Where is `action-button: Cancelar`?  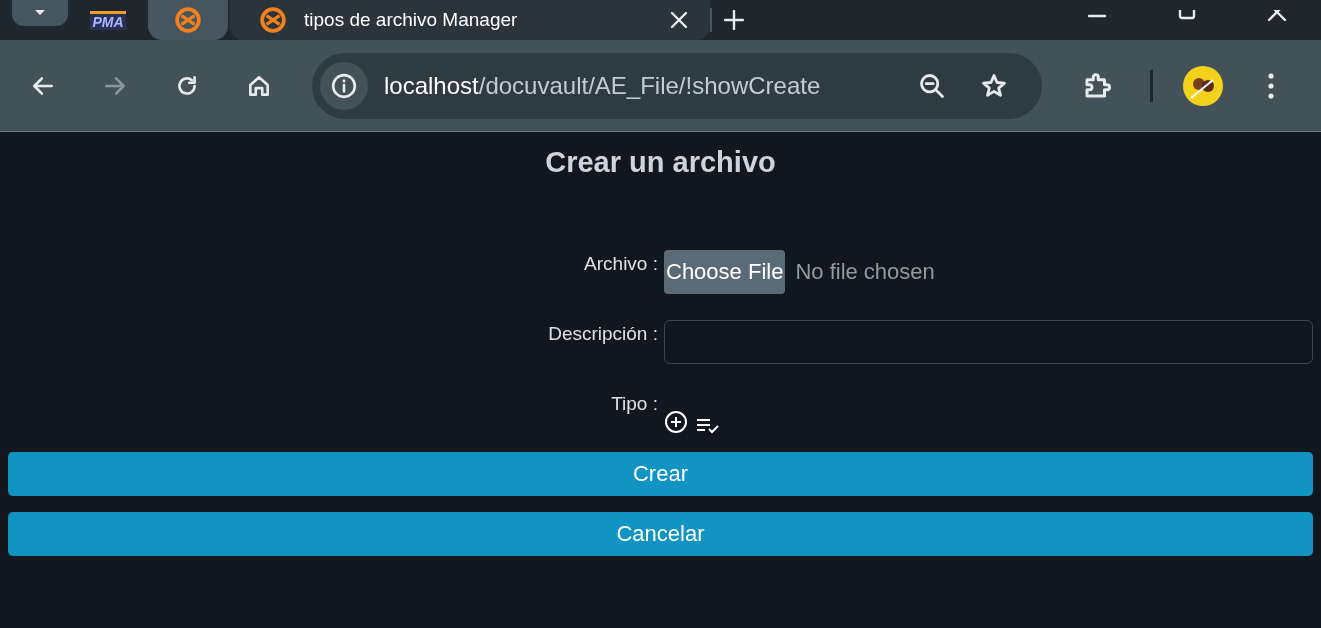 action-button: Cancelar is located at coordinates (660, 534).